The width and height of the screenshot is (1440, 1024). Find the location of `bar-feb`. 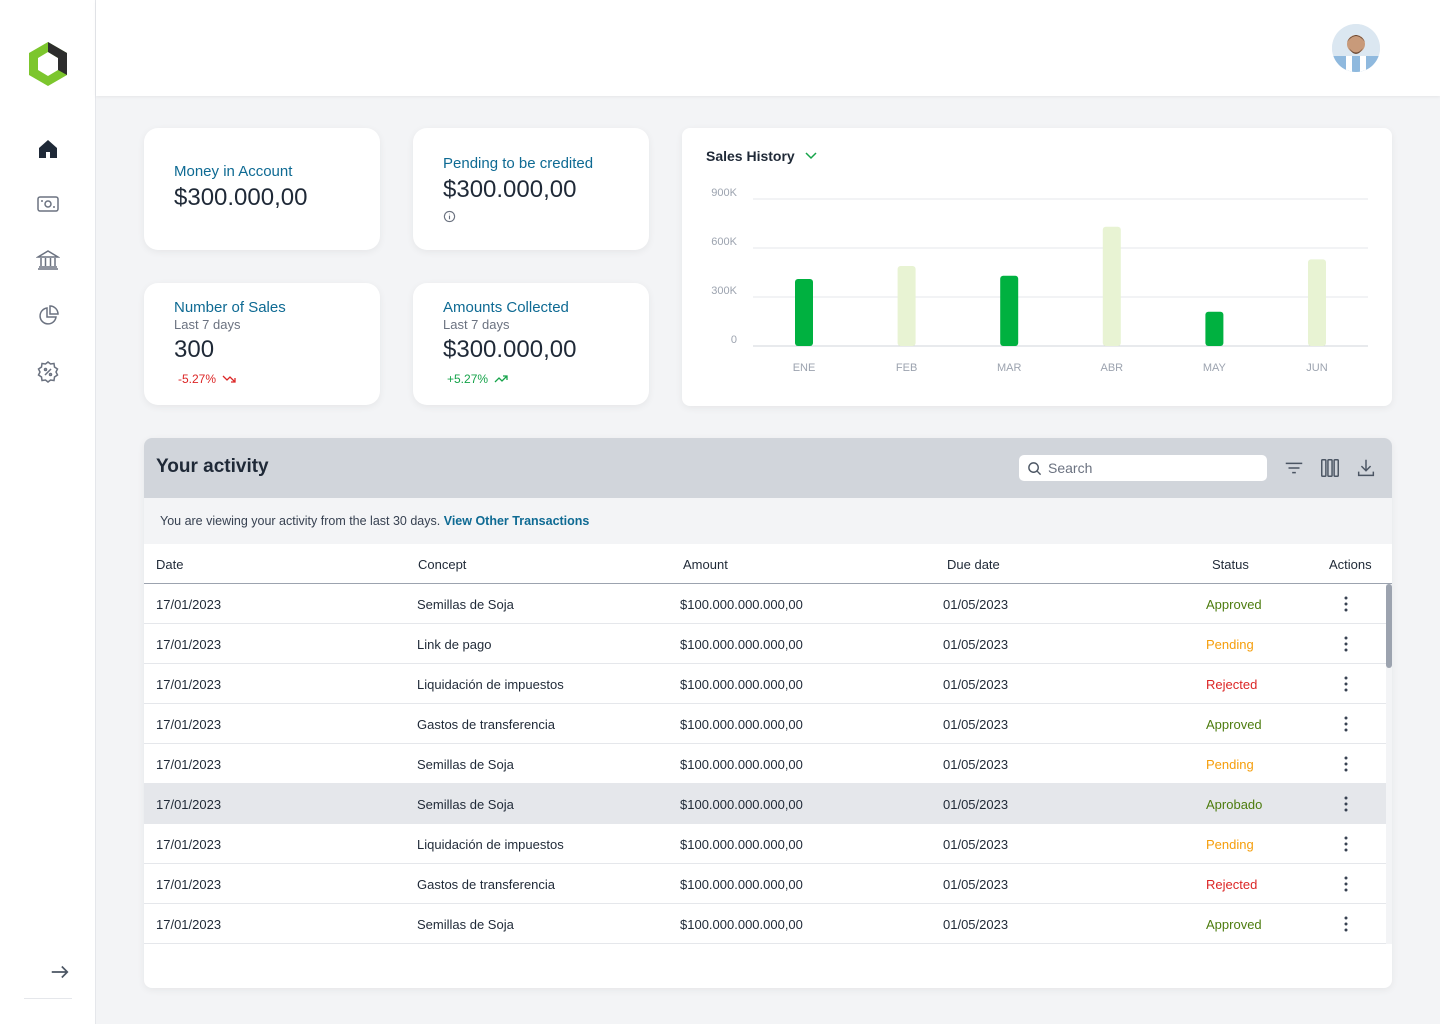

bar-feb is located at coordinates (906, 305).